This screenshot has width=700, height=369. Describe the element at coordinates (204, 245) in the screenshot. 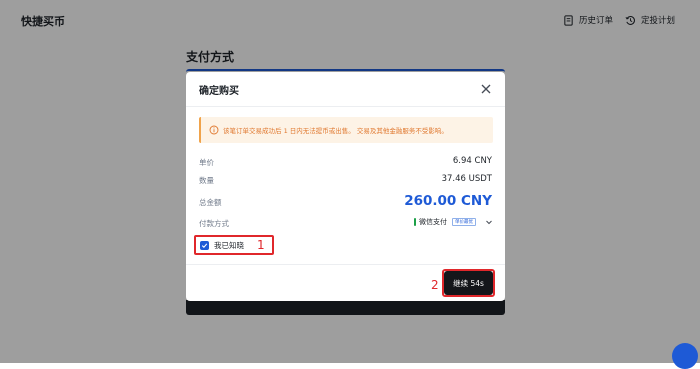

I see `checkbox-checked-icon` at that location.